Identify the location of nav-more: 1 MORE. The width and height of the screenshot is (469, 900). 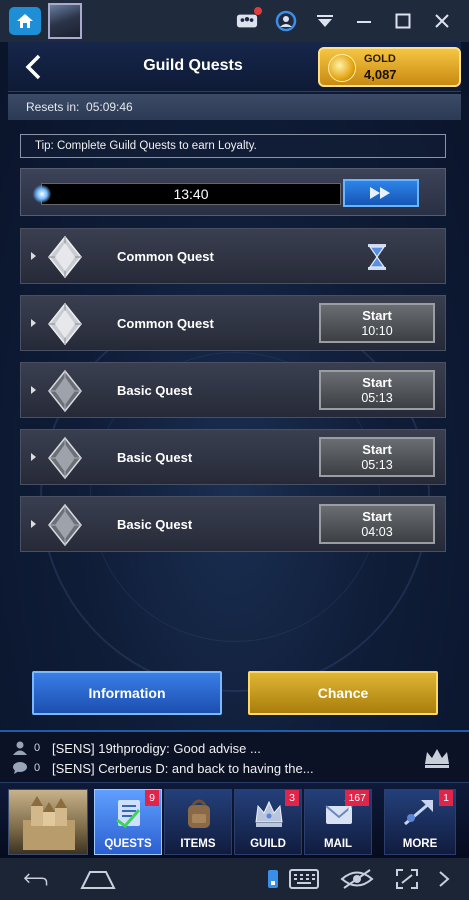
(420, 822).